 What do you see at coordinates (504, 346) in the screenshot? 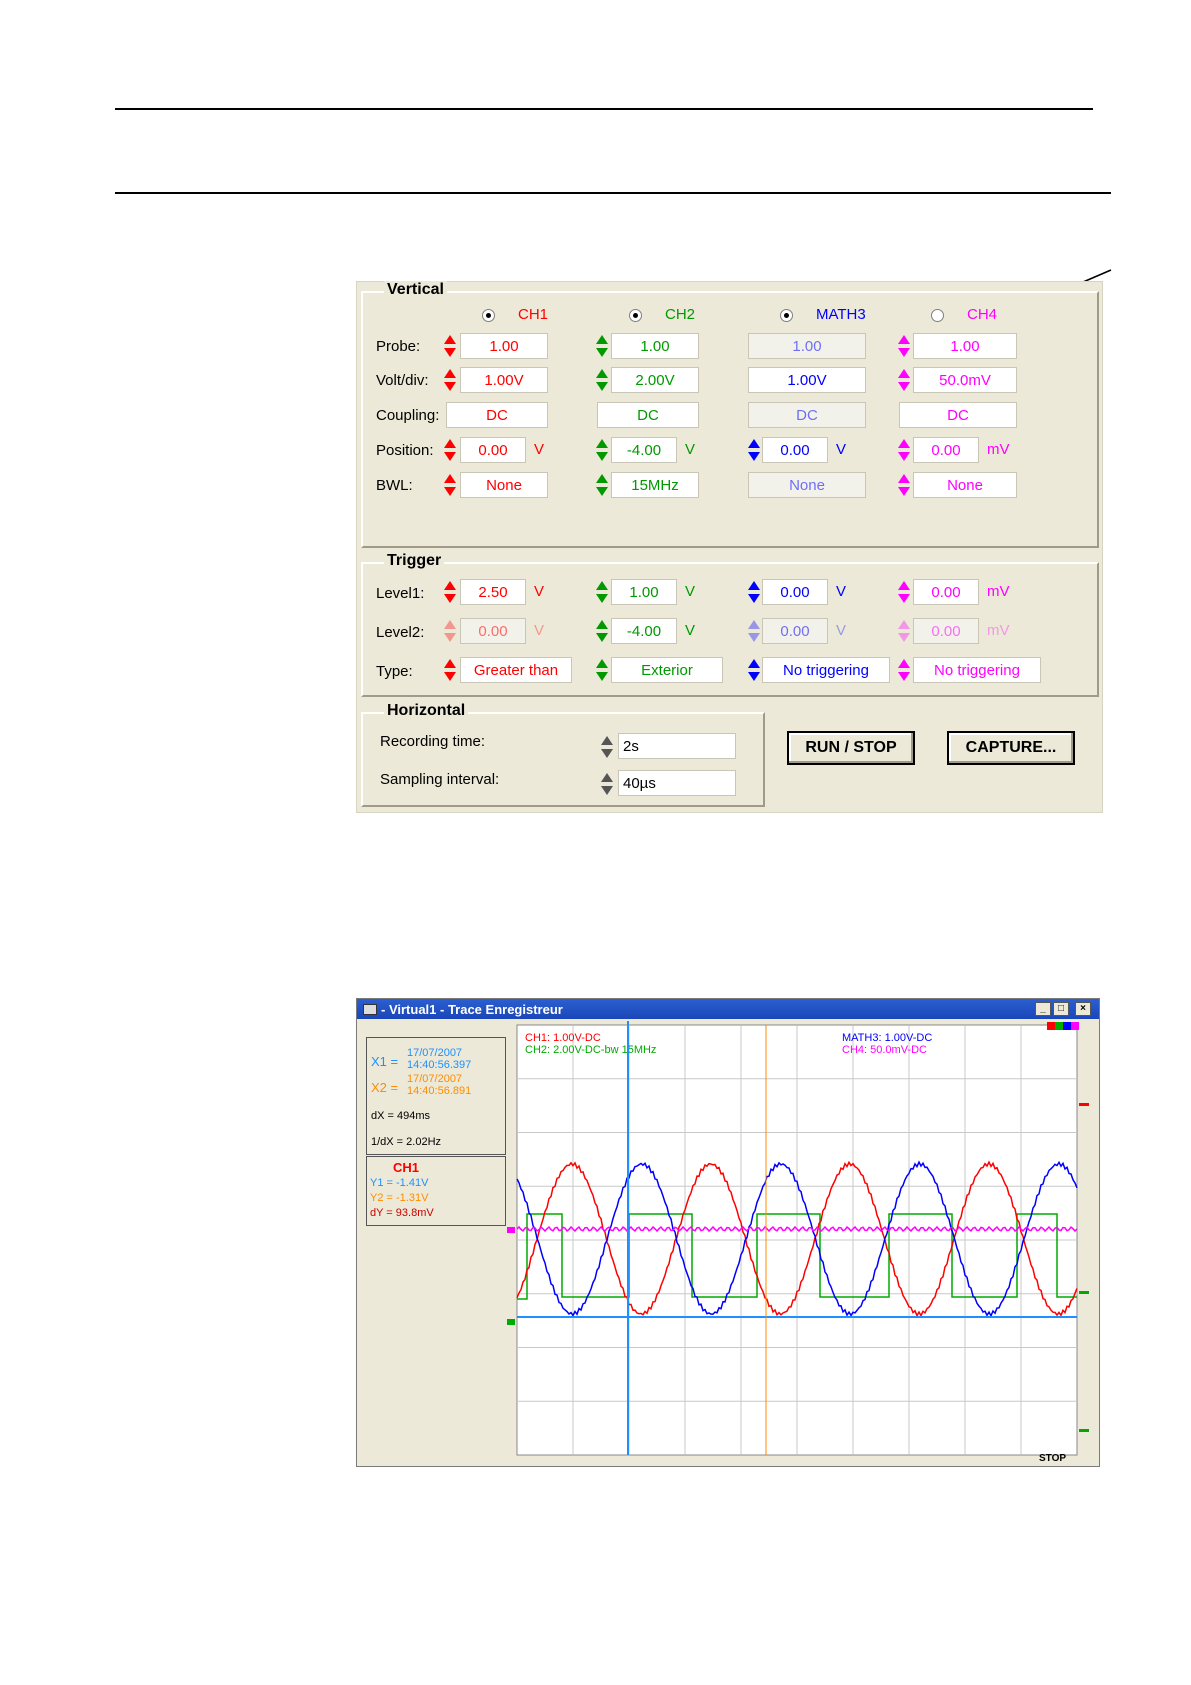
I see `vertical-field-0-0: 1.00` at bounding box center [504, 346].